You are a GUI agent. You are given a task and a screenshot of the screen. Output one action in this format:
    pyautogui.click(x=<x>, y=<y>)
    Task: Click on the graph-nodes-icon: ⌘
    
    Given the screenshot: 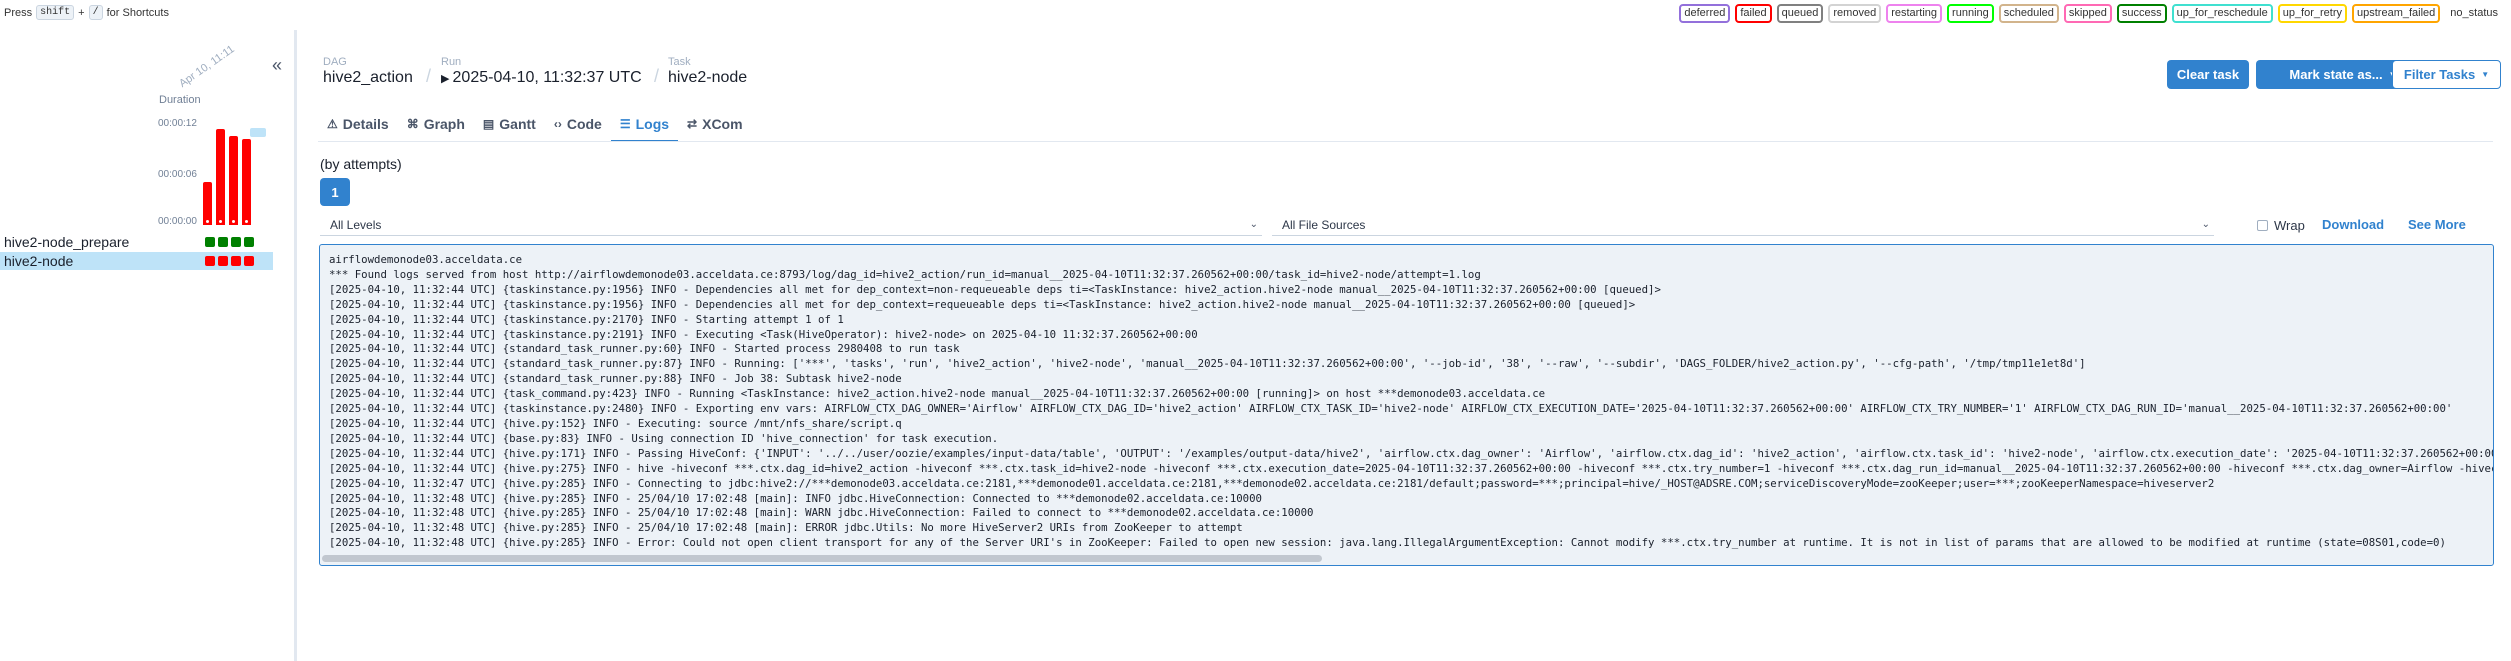 What is the action you would take?
    pyautogui.click(x=412, y=124)
    